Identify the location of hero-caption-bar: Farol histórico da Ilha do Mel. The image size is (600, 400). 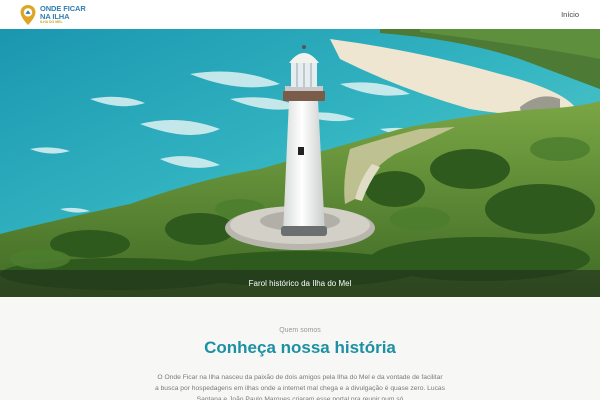
(300, 283).